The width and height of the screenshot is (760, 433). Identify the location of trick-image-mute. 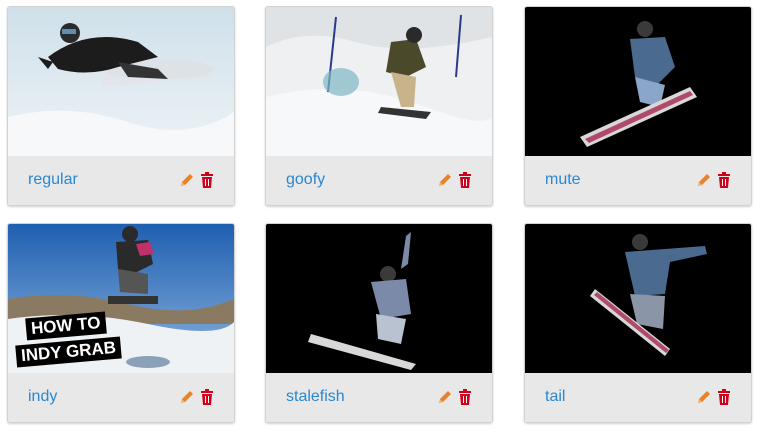
(638, 81).